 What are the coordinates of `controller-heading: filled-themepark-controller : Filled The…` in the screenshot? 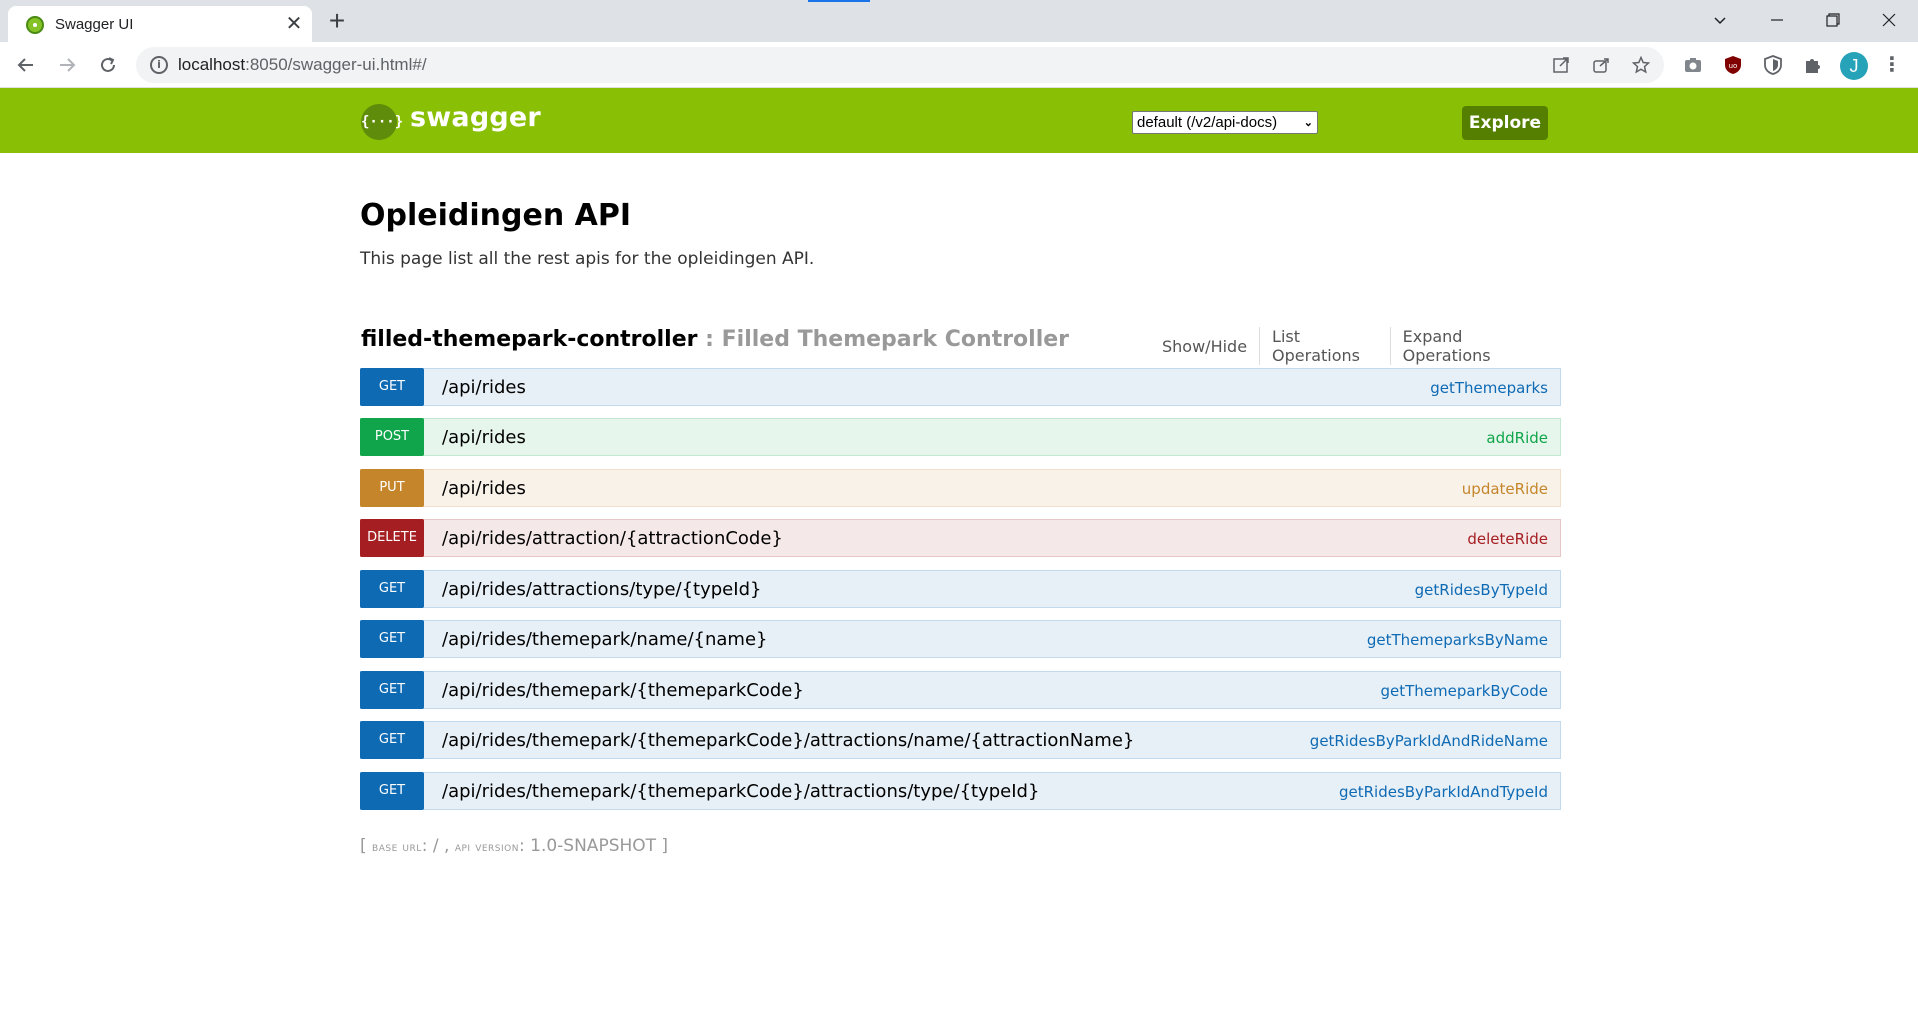 It's located at (715, 339).